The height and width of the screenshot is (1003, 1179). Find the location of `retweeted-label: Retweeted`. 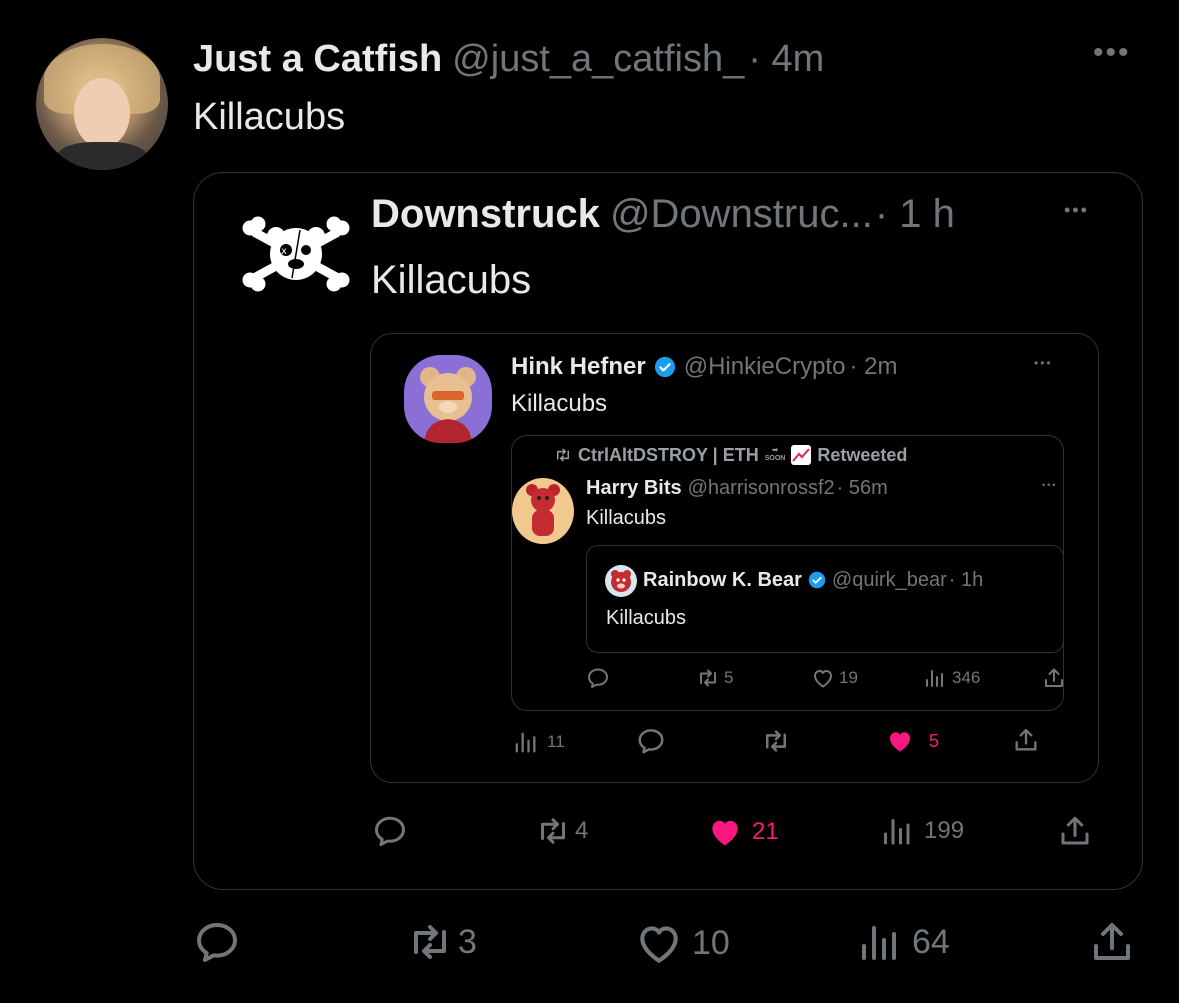

retweeted-label: Retweeted is located at coordinates (862, 455).